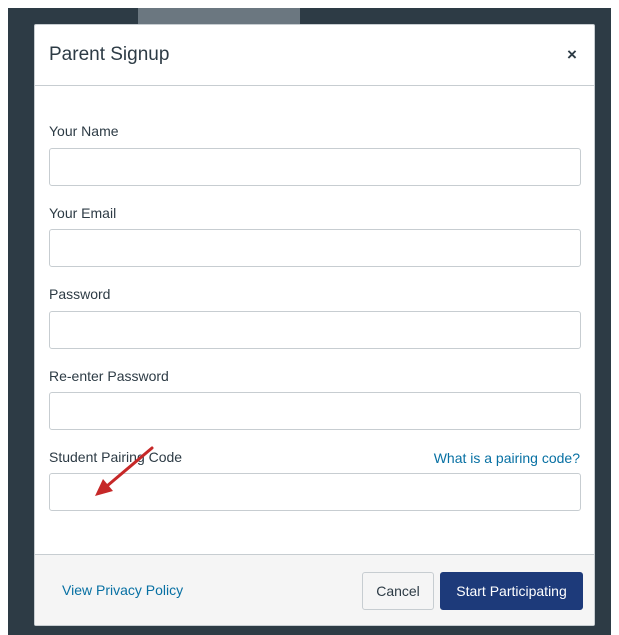 The height and width of the screenshot is (635, 619). Describe the element at coordinates (315, 248) in the screenshot. I see `email-input` at that location.